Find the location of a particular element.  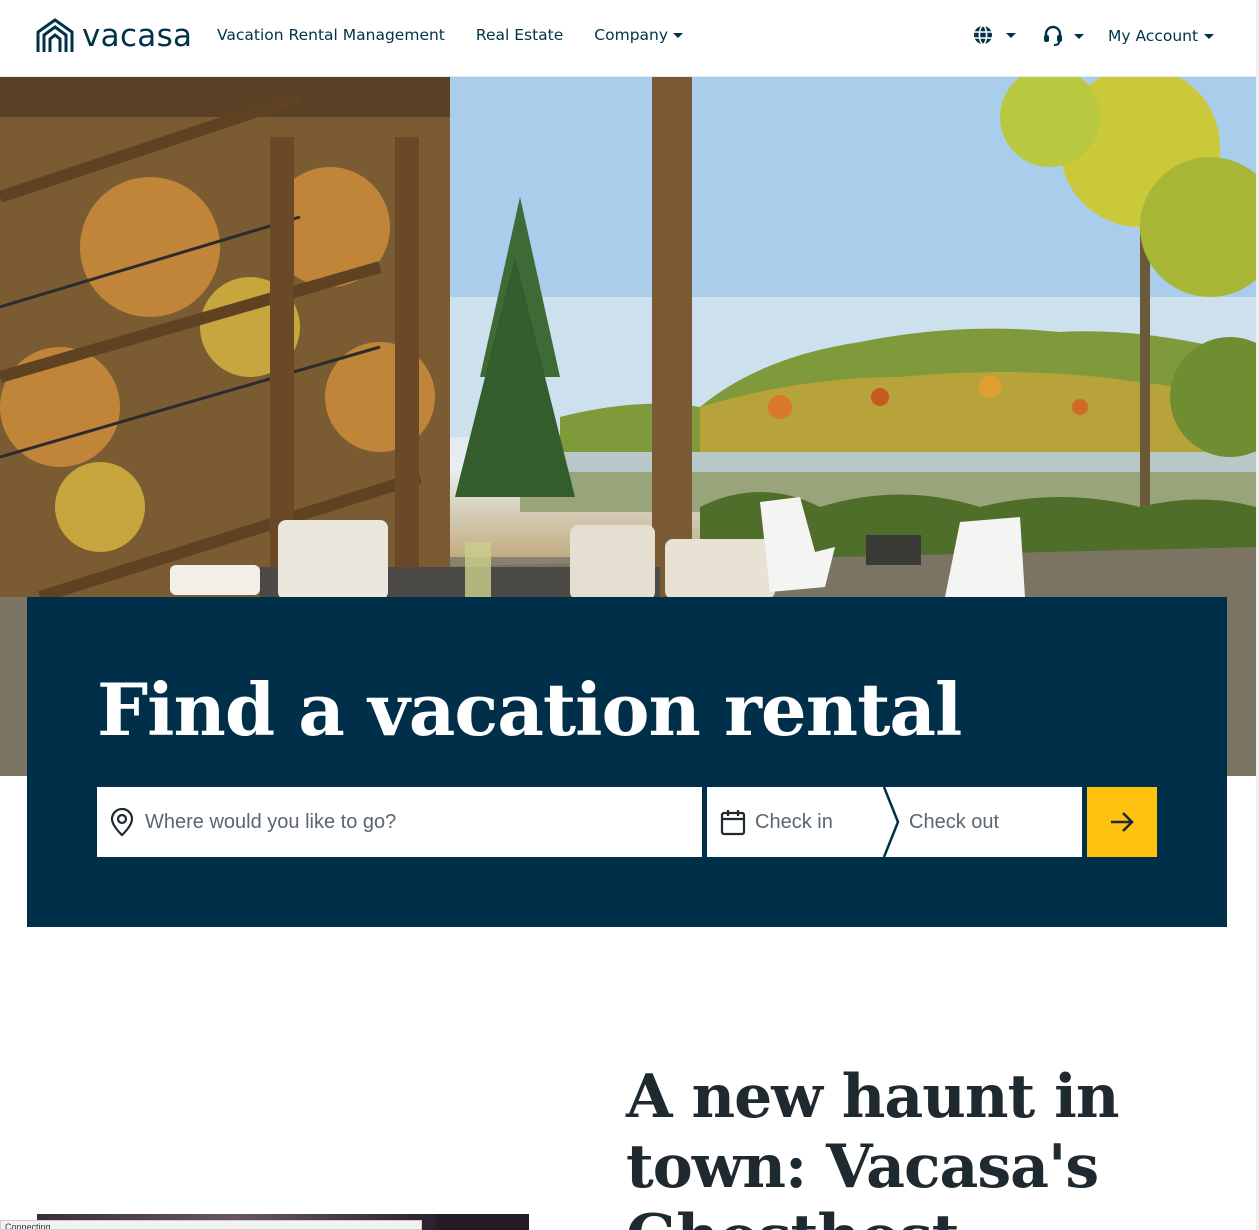

chevron-right-divider-icon is located at coordinates (891, 822).